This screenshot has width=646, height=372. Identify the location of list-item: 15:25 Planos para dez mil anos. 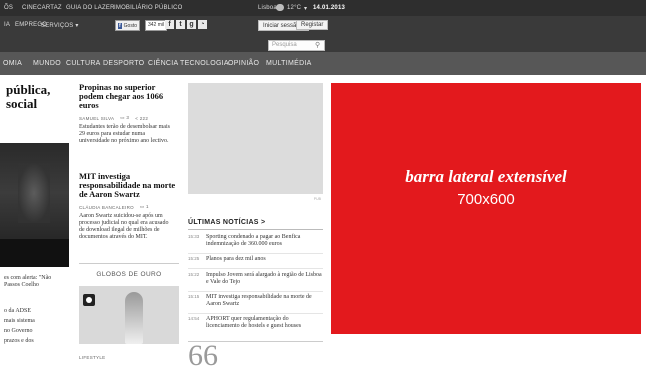
(255, 261).